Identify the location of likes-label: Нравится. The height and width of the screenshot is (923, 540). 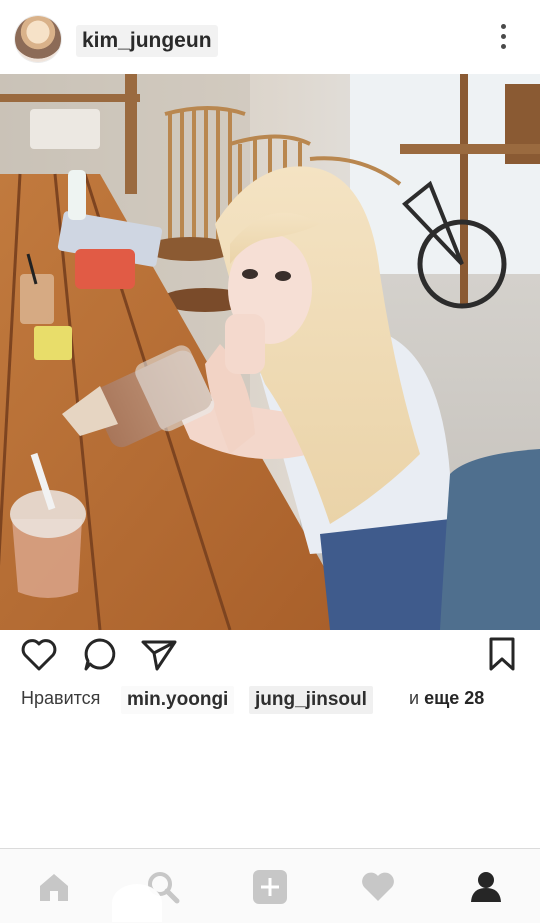
(61, 698).